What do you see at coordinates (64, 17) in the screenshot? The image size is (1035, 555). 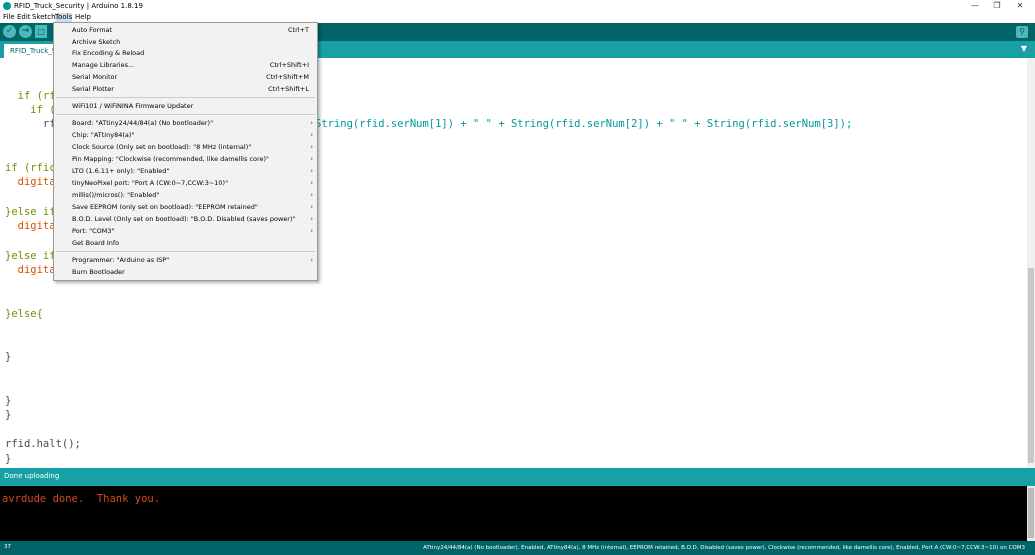 I see `menu-tools: Tools` at bounding box center [64, 17].